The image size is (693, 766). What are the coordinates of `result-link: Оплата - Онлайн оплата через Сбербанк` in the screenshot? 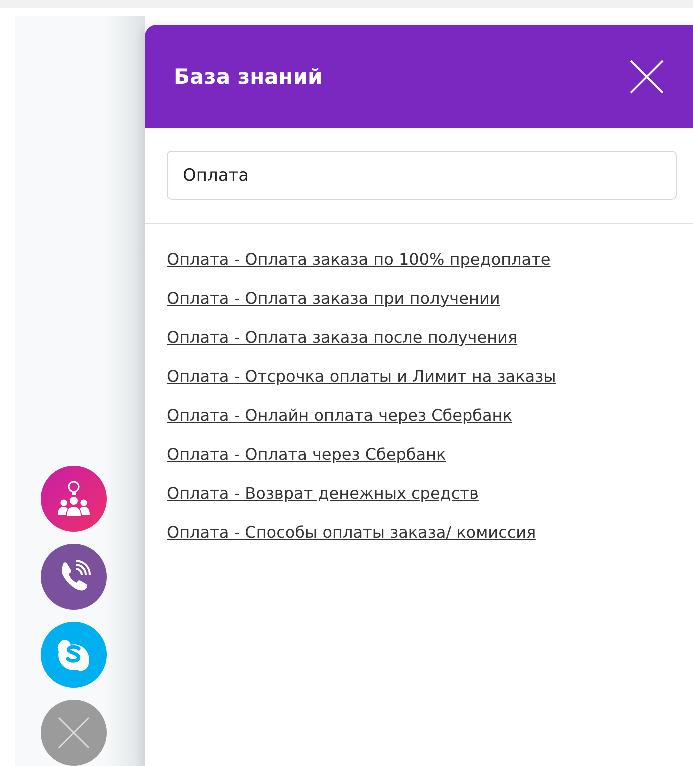 It's located at (339, 415).